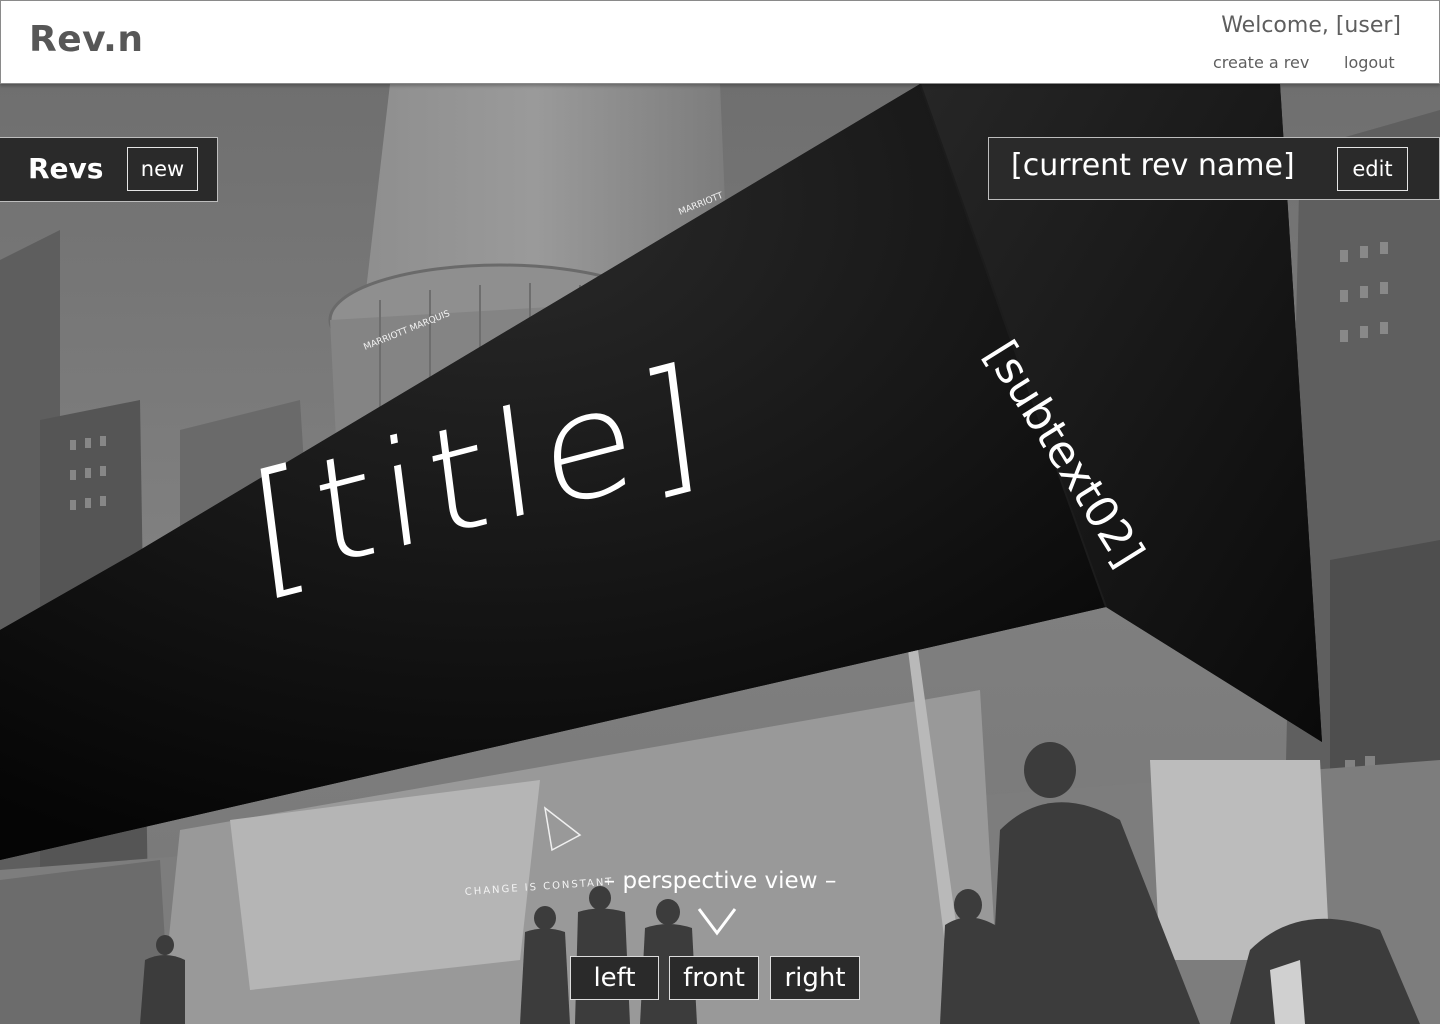 The height and width of the screenshot is (1024, 1440). I want to click on revs-panel: Revs new, so click(109, 169).